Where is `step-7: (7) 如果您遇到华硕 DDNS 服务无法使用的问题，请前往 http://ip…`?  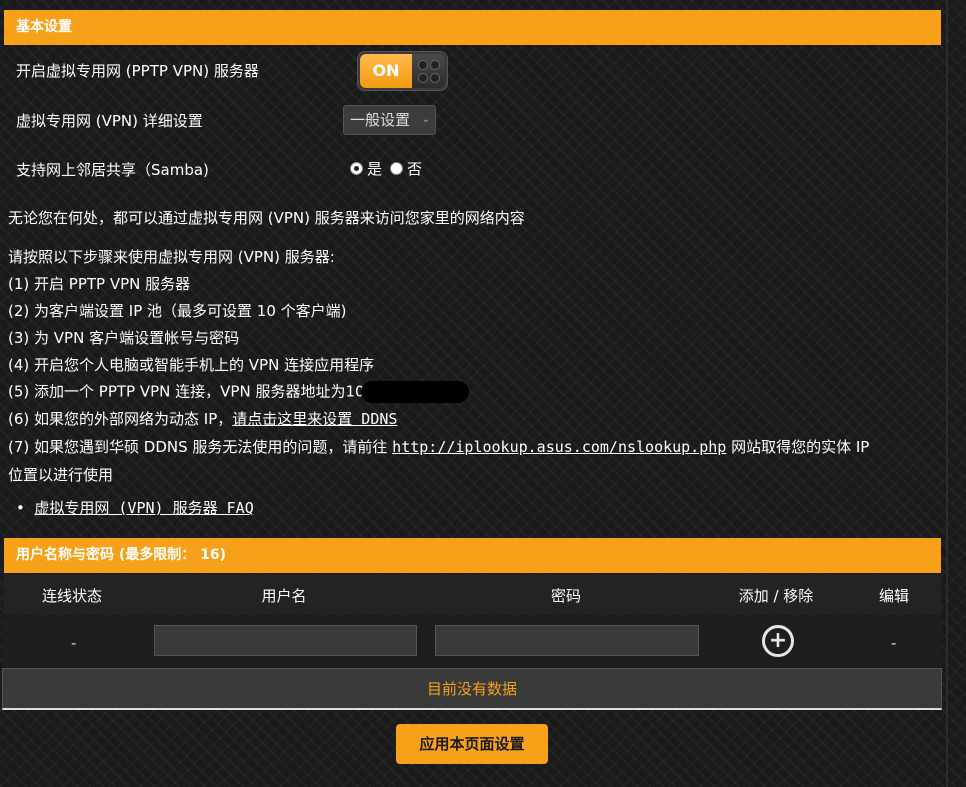 step-7: (7) 如果您遇到华硕 DDNS 服务无法使用的问题，请前往 http://ip… is located at coordinates (438, 447).